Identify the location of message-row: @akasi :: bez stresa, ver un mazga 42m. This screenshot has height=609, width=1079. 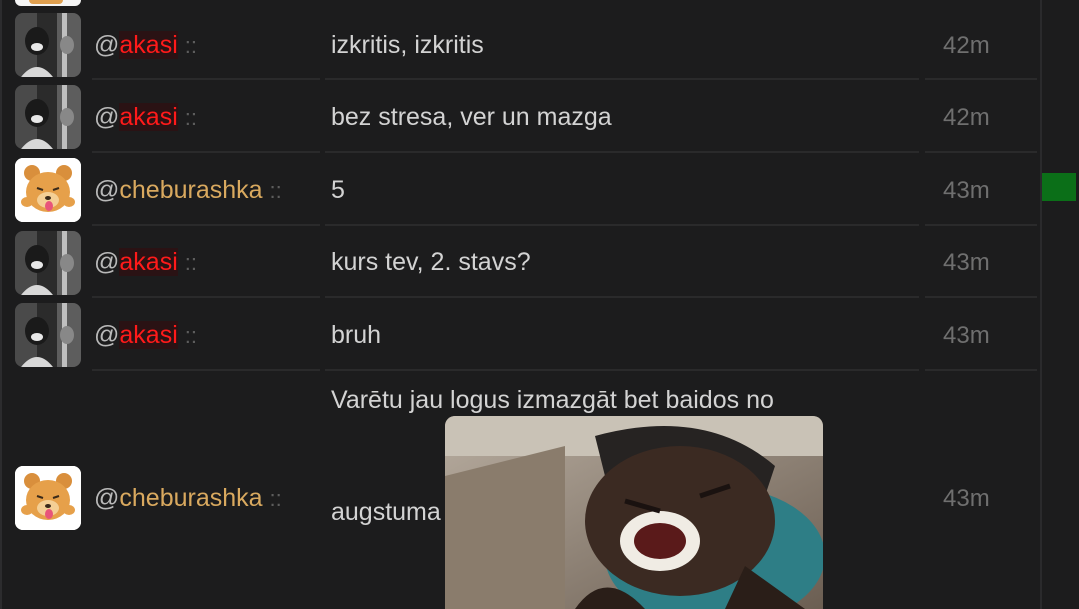
(523, 116).